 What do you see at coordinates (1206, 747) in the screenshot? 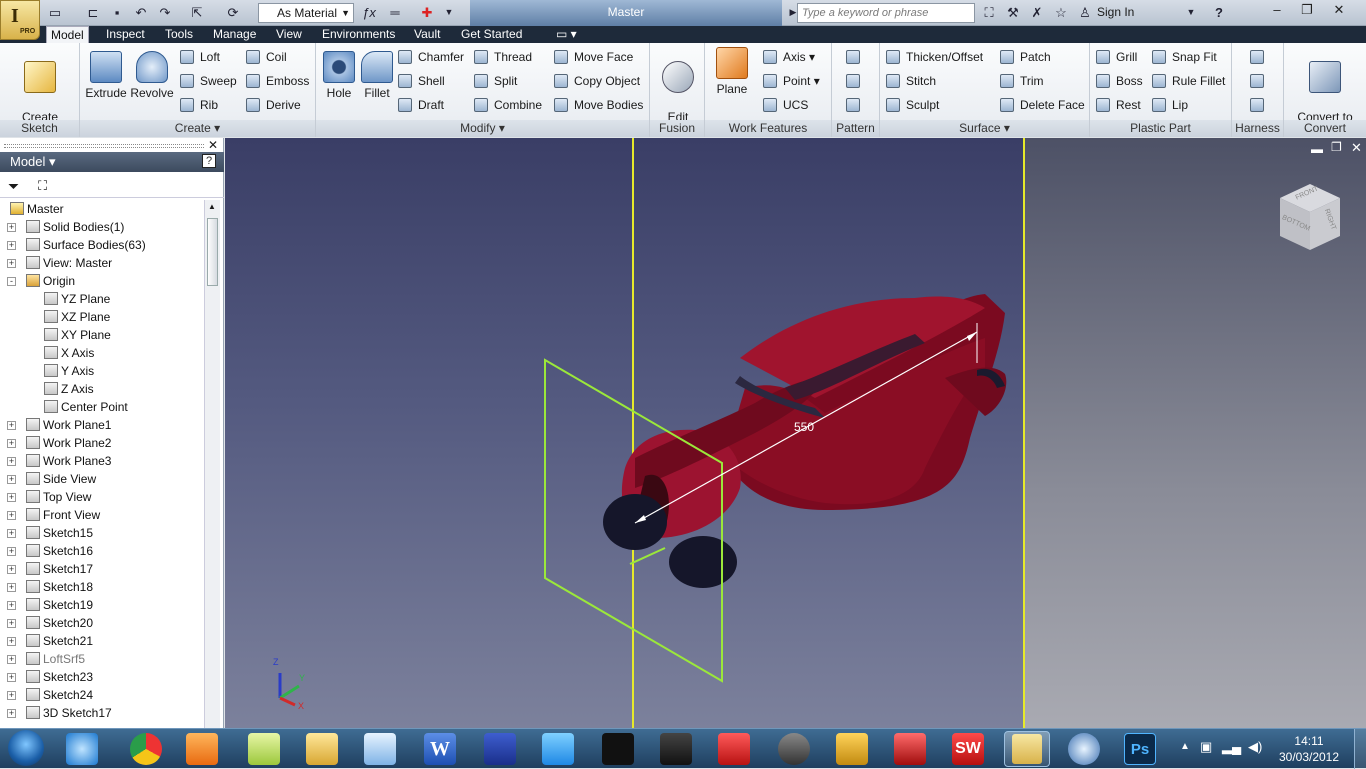
I see `device-tray-icon: ▣` at bounding box center [1206, 747].